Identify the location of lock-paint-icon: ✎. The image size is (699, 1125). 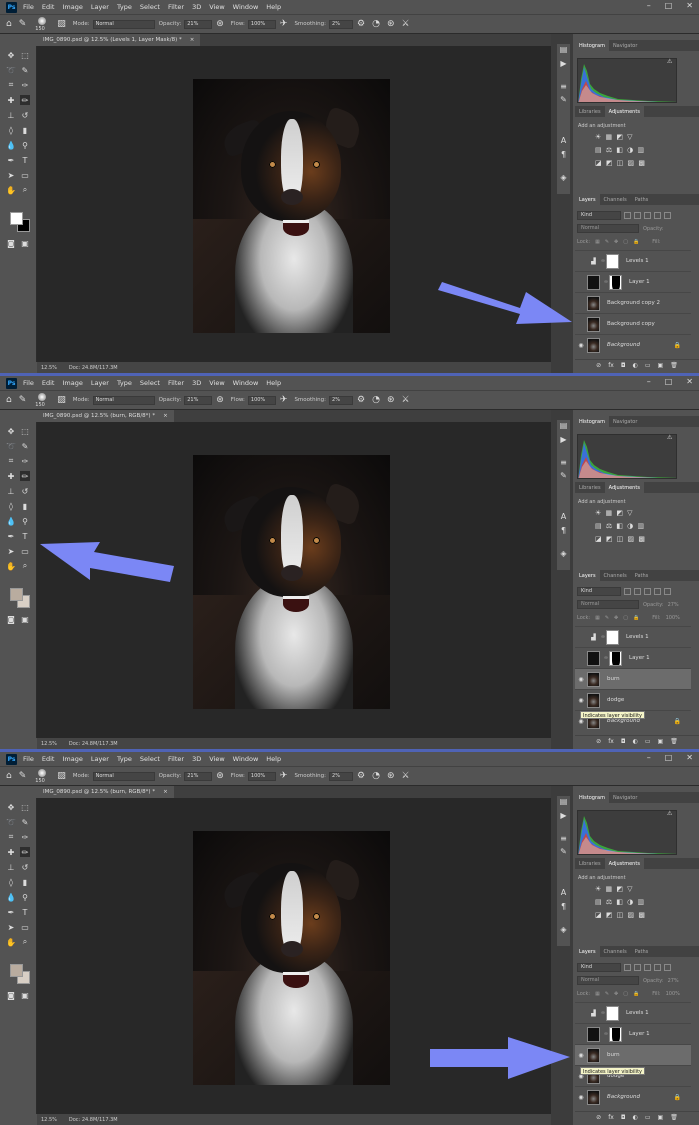
(607, 618).